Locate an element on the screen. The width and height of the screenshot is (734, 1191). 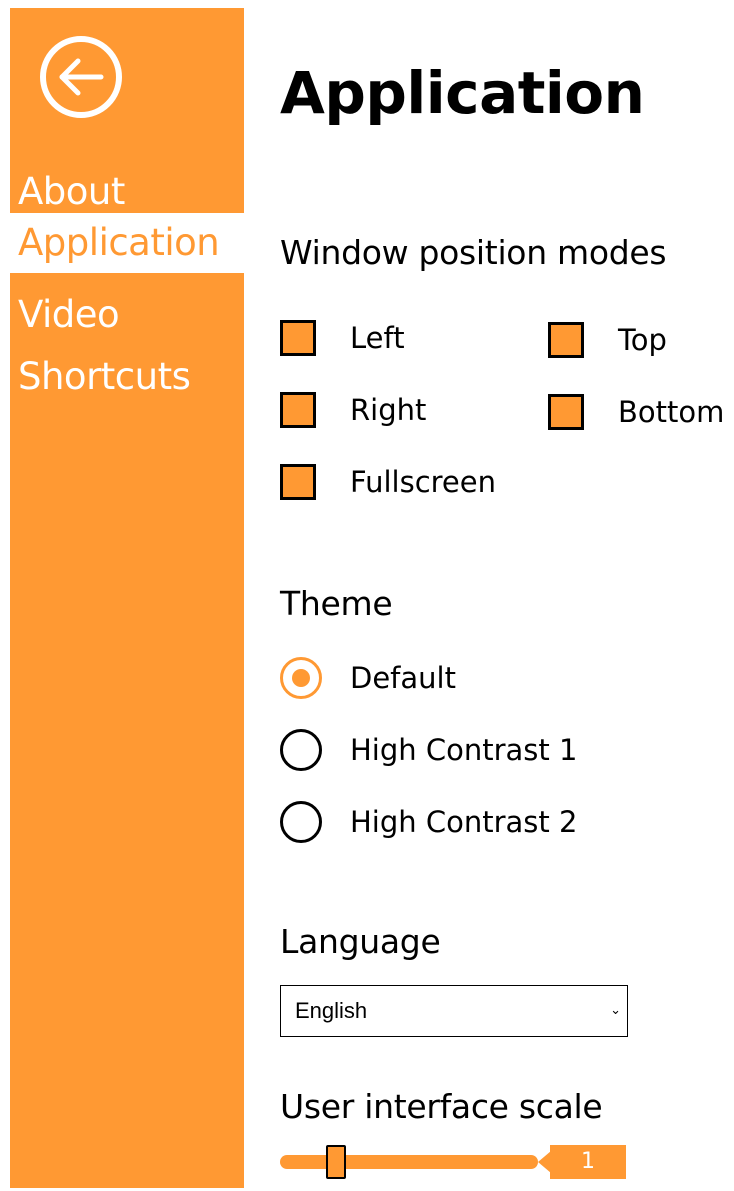
theme-high-contrast-1-radio: High Contrast 1 is located at coordinates (428, 750).